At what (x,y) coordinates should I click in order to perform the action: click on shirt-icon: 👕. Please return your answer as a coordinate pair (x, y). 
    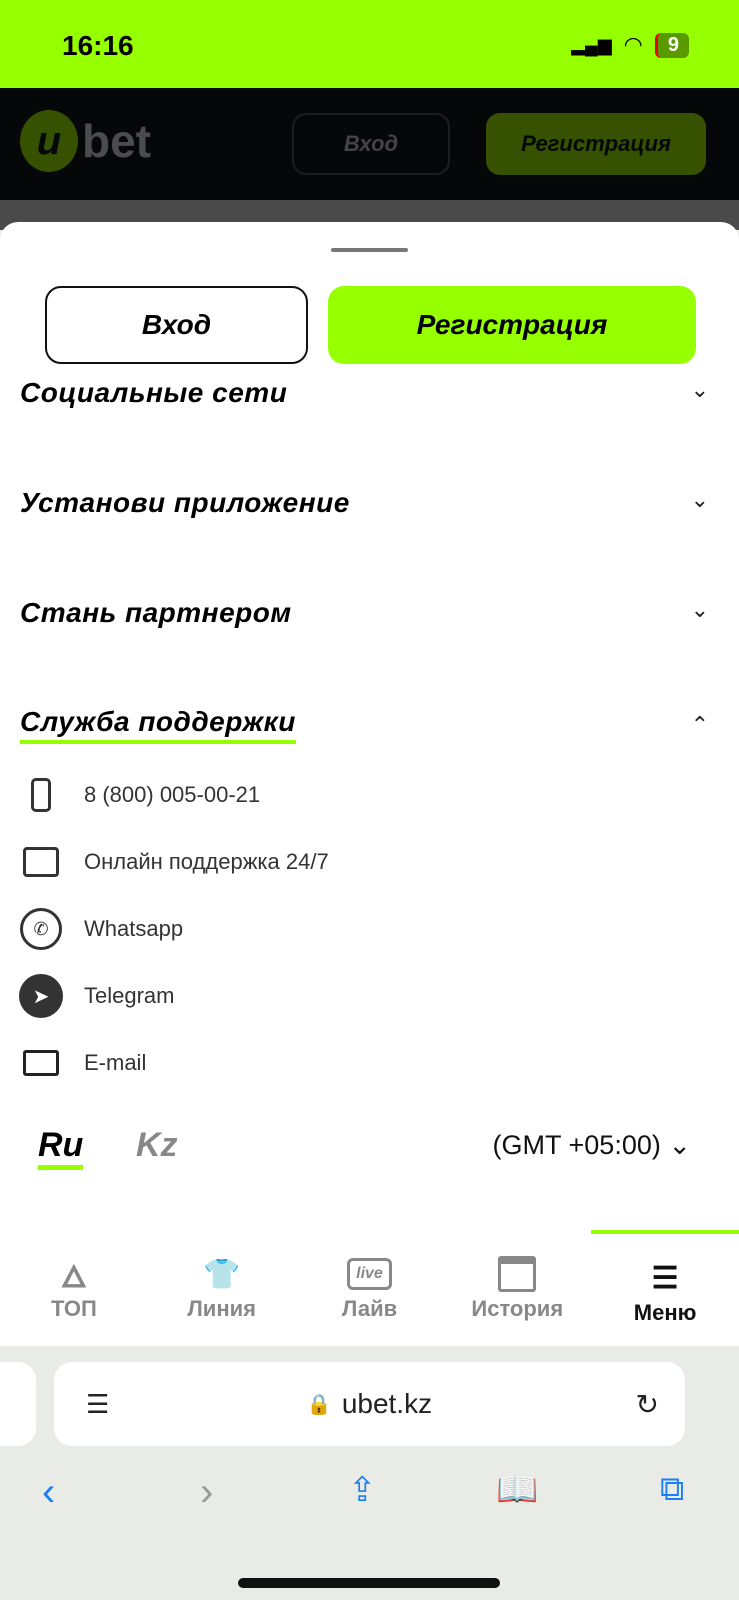
    Looking at the image, I should click on (222, 1274).